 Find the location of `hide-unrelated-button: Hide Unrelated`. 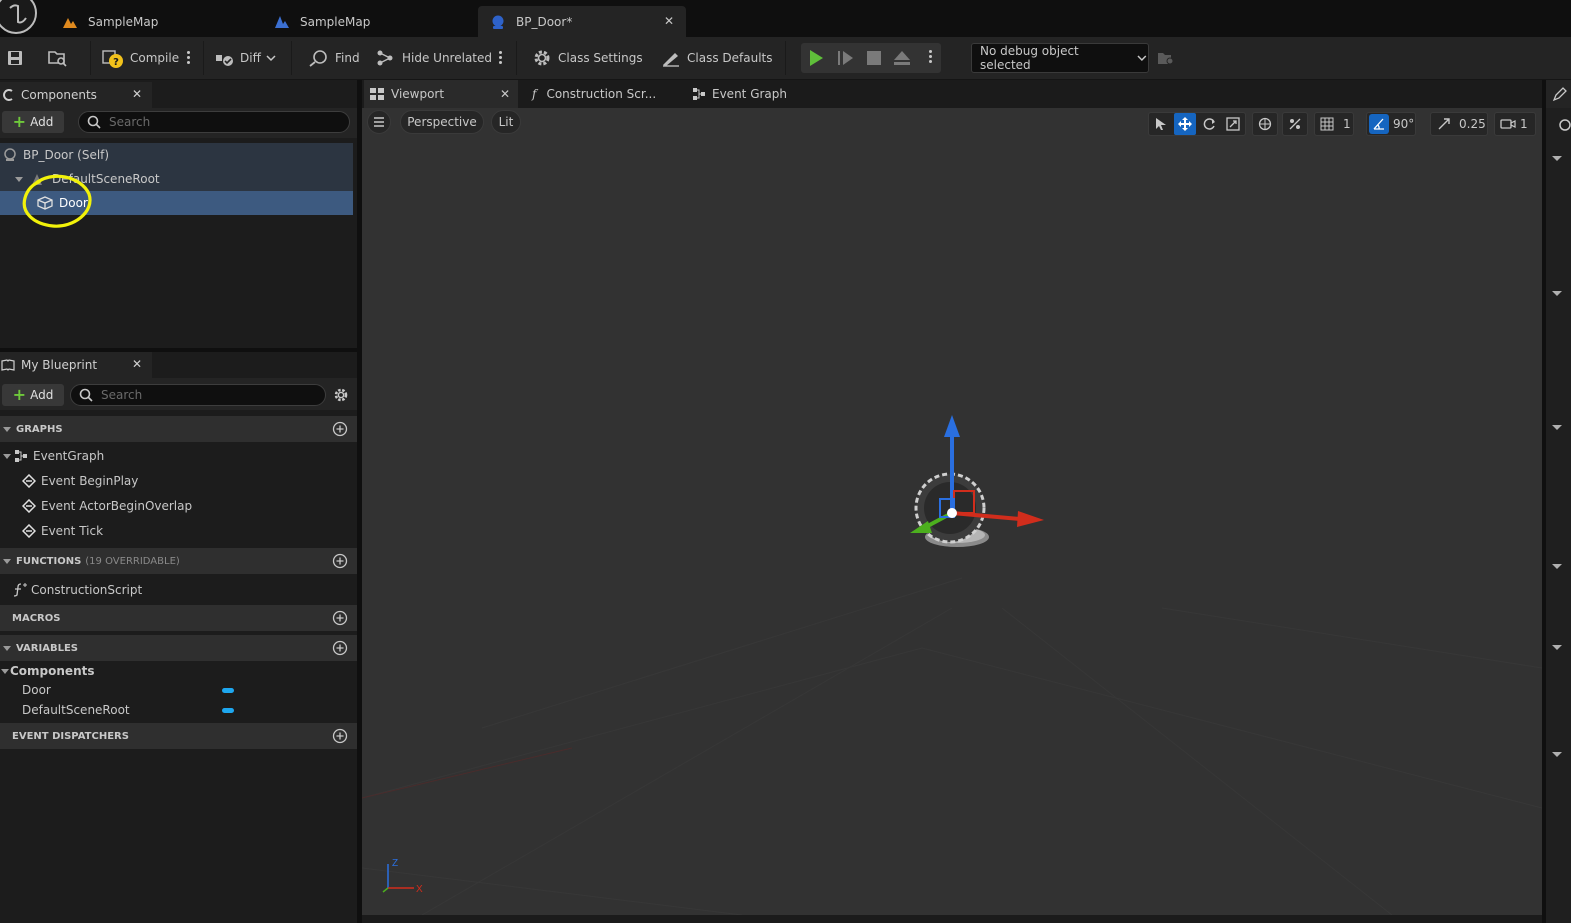

hide-unrelated-button: Hide Unrelated is located at coordinates (434, 58).